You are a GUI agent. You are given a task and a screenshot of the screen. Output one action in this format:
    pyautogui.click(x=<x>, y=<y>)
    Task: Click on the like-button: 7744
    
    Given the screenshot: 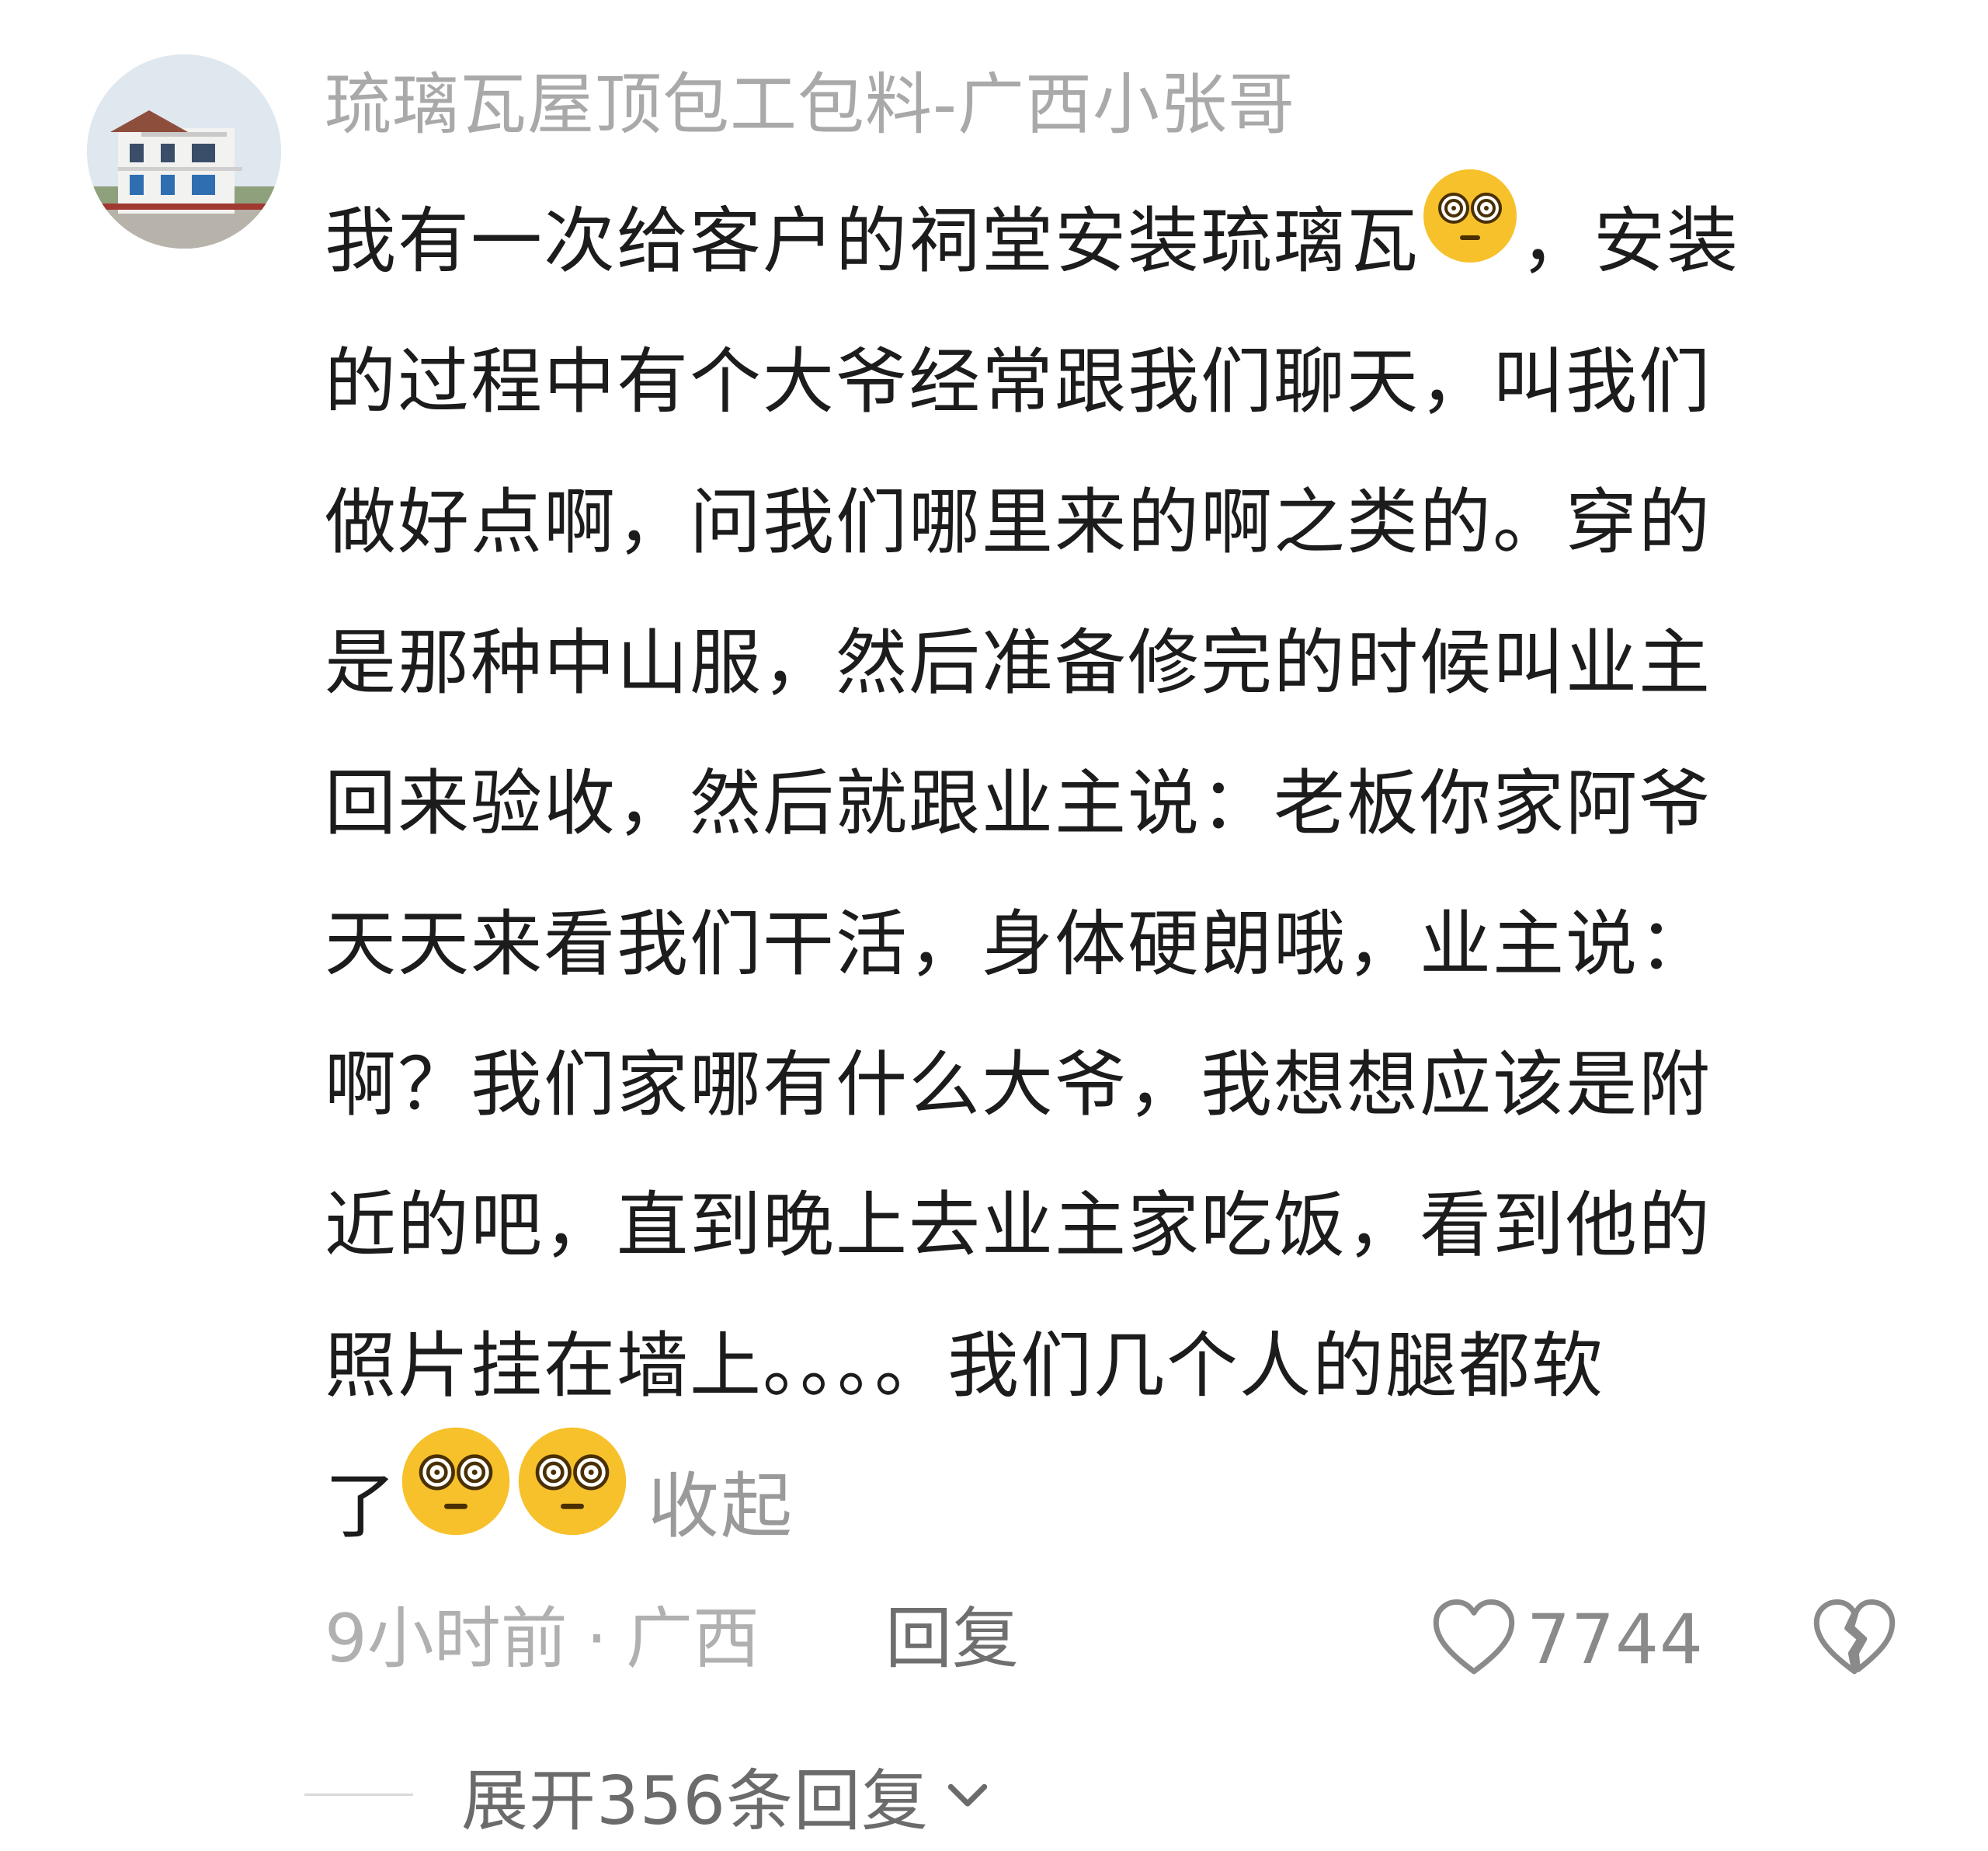 What is the action you would take?
    pyautogui.click(x=1567, y=1639)
    